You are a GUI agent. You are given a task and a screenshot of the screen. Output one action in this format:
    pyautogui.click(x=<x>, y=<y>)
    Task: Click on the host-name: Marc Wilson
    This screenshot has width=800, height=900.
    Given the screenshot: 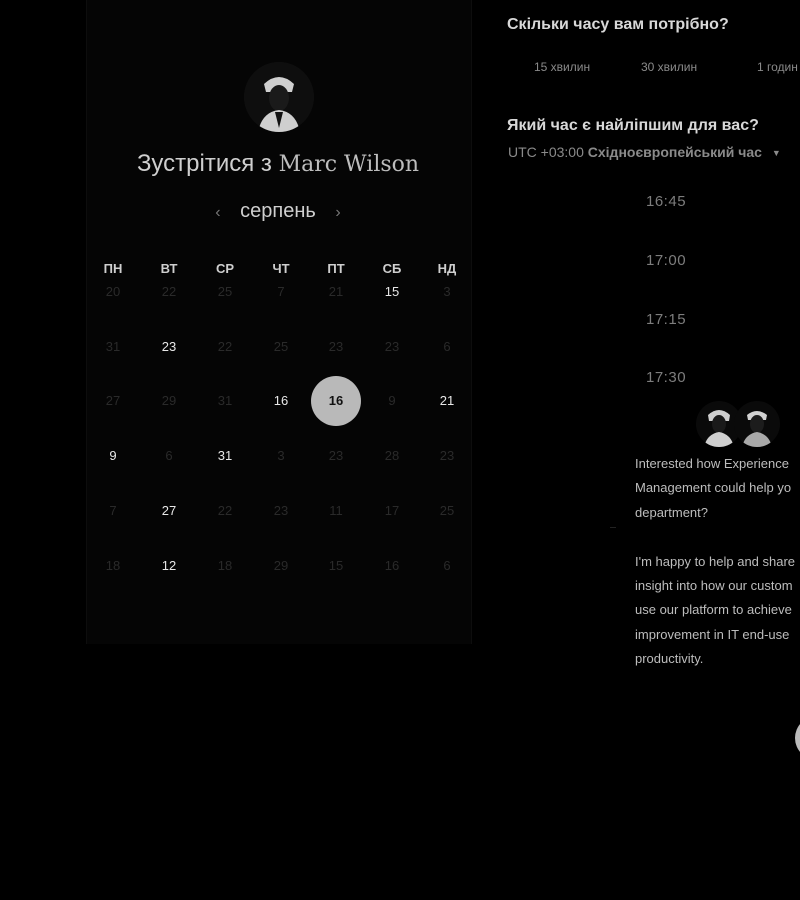 What is the action you would take?
    pyautogui.click(x=349, y=164)
    